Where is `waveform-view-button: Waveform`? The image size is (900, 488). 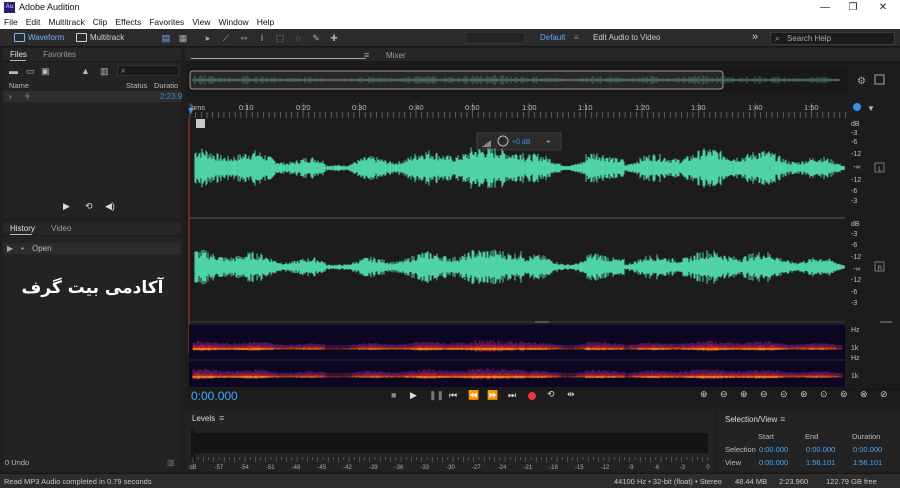
waveform-view-button: Waveform is located at coordinates (38, 38).